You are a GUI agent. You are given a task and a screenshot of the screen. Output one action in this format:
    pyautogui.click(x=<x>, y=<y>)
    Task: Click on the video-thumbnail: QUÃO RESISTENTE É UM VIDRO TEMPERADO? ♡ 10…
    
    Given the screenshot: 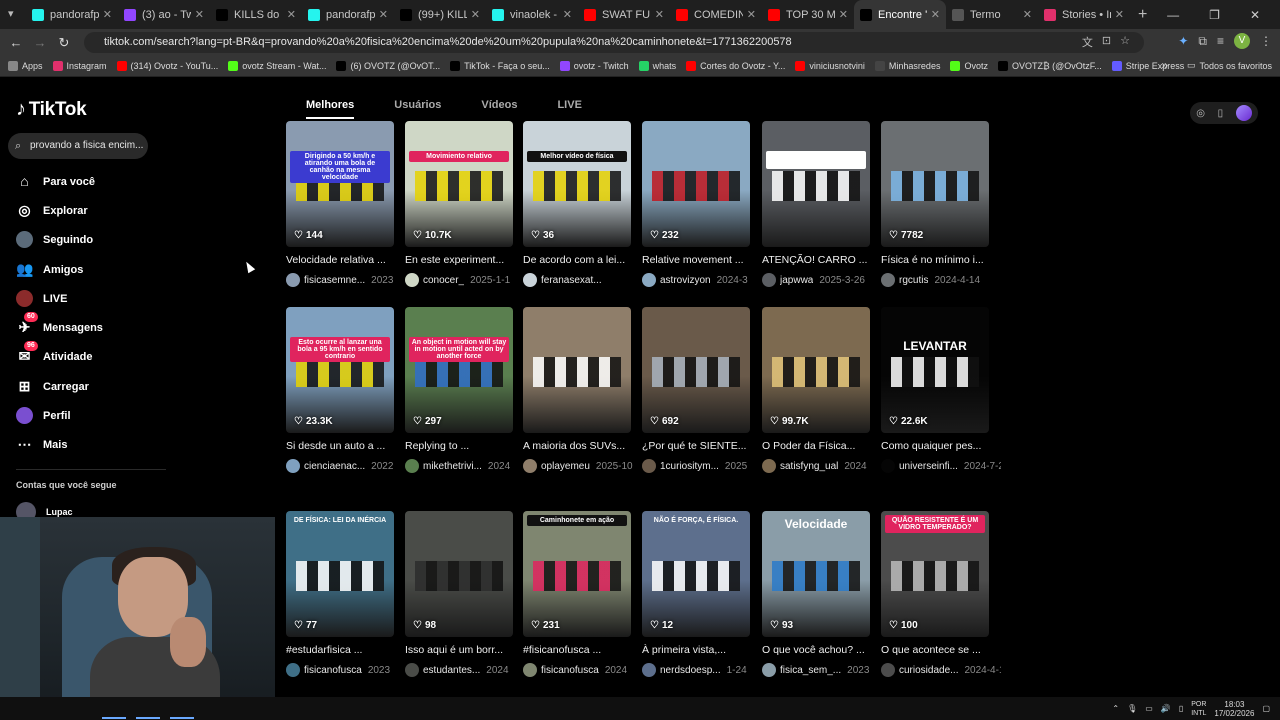 What is the action you would take?
    pyautogui.click(x=935, y=574)
    